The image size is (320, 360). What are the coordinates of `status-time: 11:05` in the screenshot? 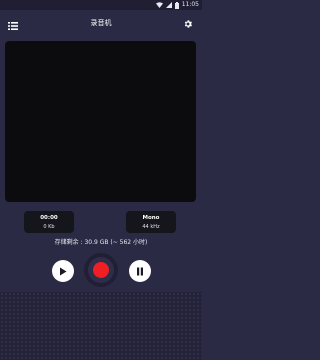 It's located at (190, 4).